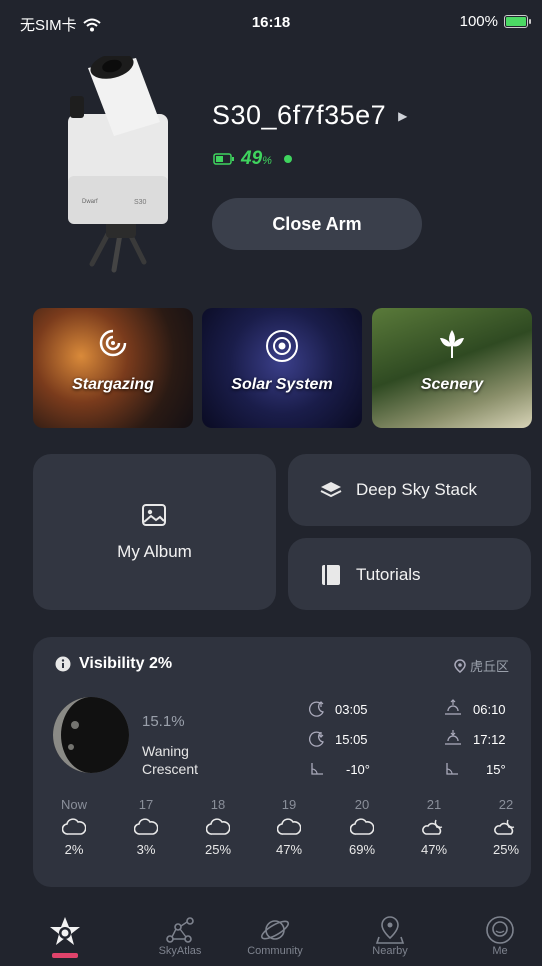  What do you see at coordinates (180, 951) in the screenshot?
I see `nav-label: SkyAtlas` at bounding box center [180, 951].